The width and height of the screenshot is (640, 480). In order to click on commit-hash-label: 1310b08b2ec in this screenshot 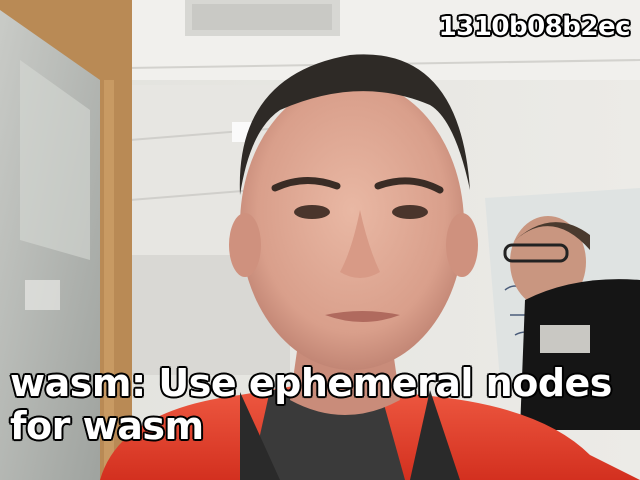, I will do `click(534, 27)`.